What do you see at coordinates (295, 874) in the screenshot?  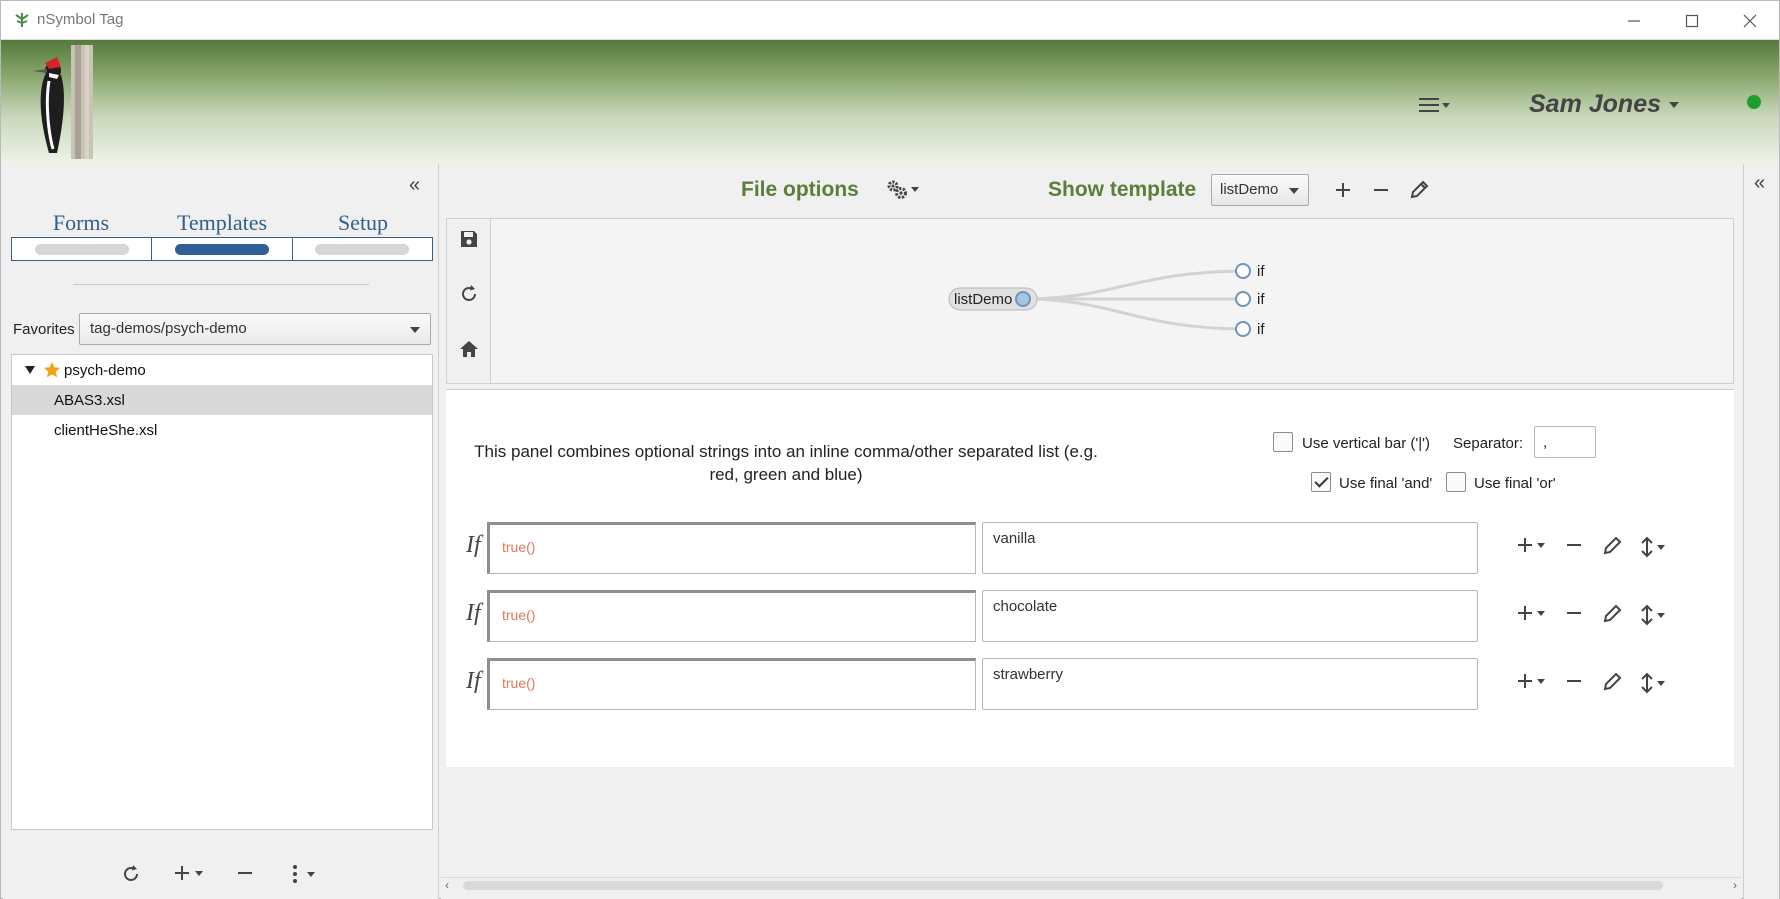 I see `more-vertical-icon` at bounding box center [295, 874].